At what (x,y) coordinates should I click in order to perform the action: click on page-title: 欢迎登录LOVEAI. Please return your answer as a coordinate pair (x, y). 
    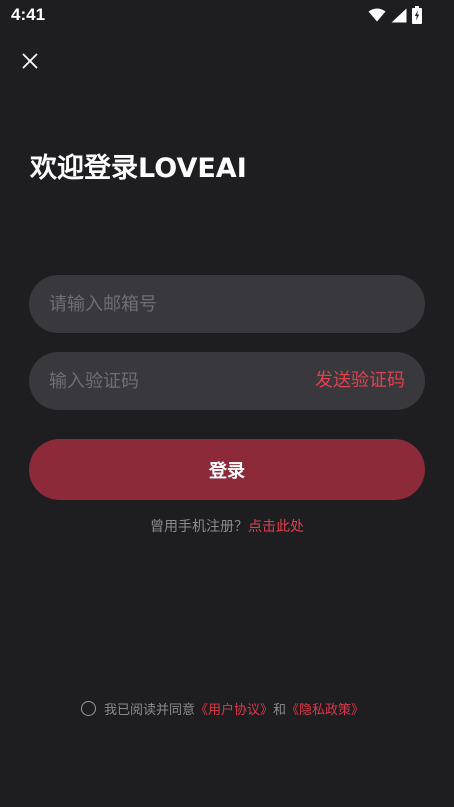
    Looking at the image, I should click on (138, 168).